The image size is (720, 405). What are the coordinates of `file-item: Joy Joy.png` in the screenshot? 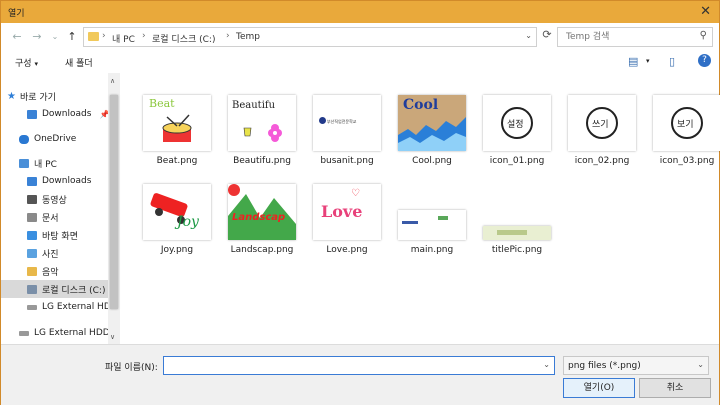 It's located at (177, 219).